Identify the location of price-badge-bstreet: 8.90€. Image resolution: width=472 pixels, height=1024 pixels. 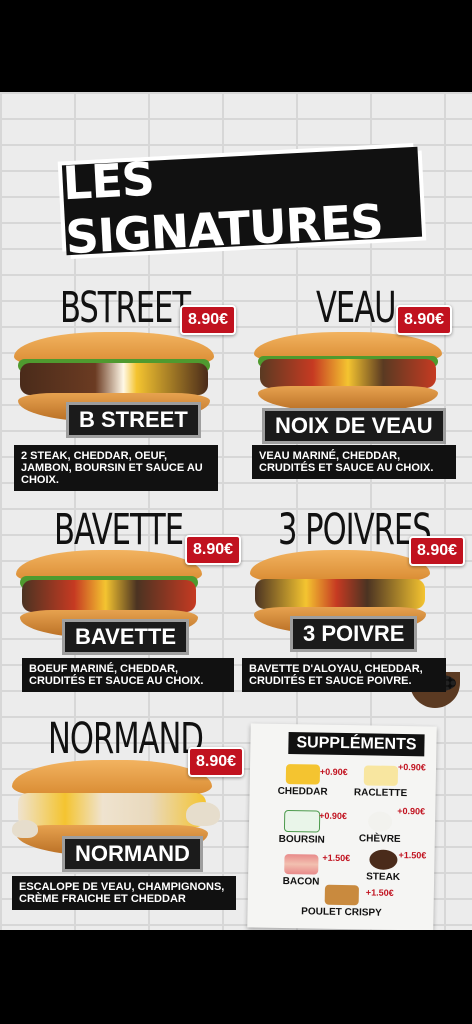
(208, 320).